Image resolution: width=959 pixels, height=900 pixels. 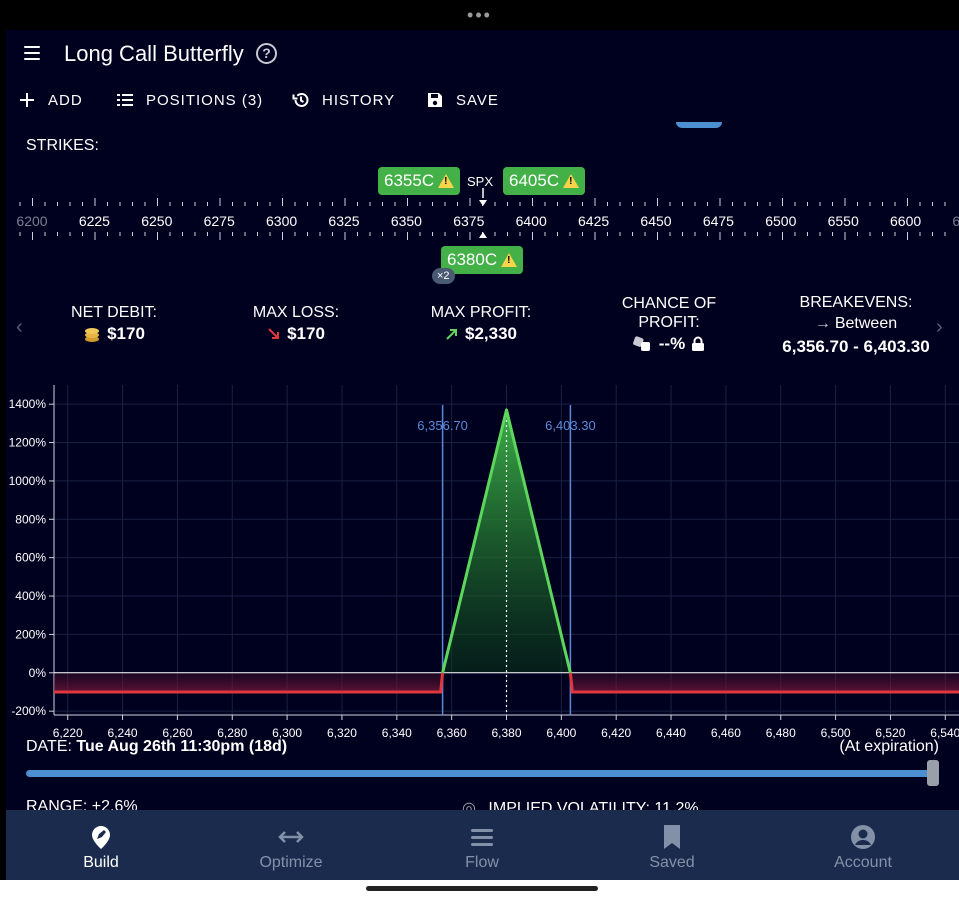 I want to click on ruler-tick-label: 6350, so click(x=406, y=221).